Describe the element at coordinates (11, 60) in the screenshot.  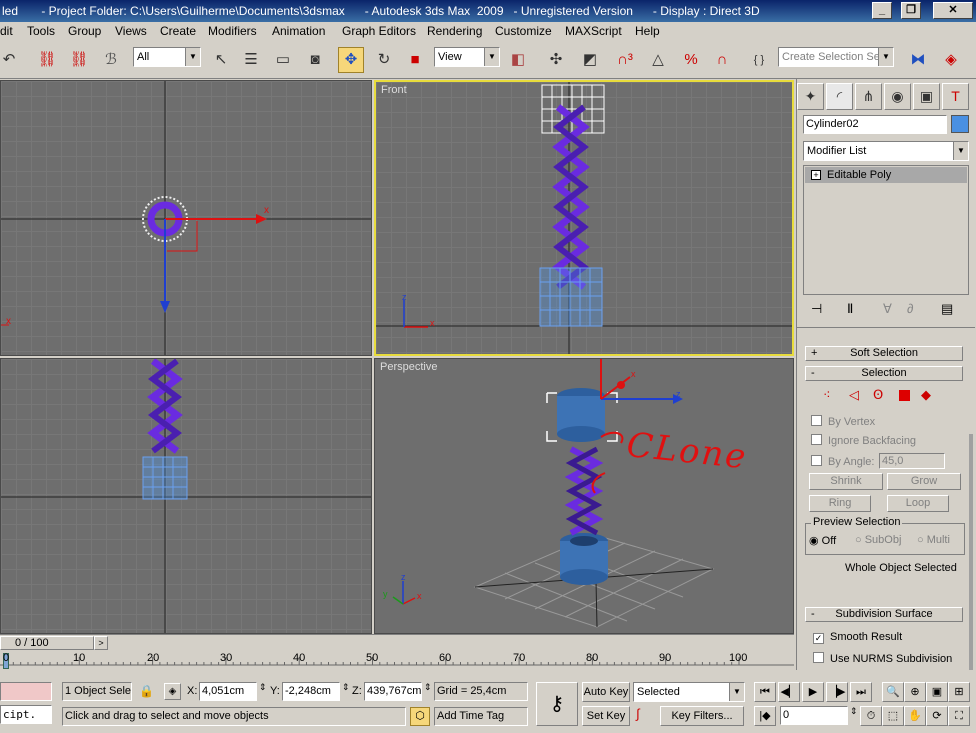
I see `undo-icon: ↶` at that location.